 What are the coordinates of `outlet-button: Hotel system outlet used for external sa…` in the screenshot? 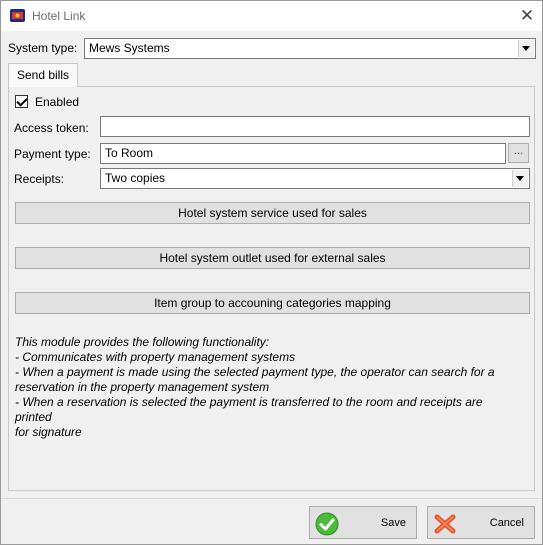 It's located at (272, 258).